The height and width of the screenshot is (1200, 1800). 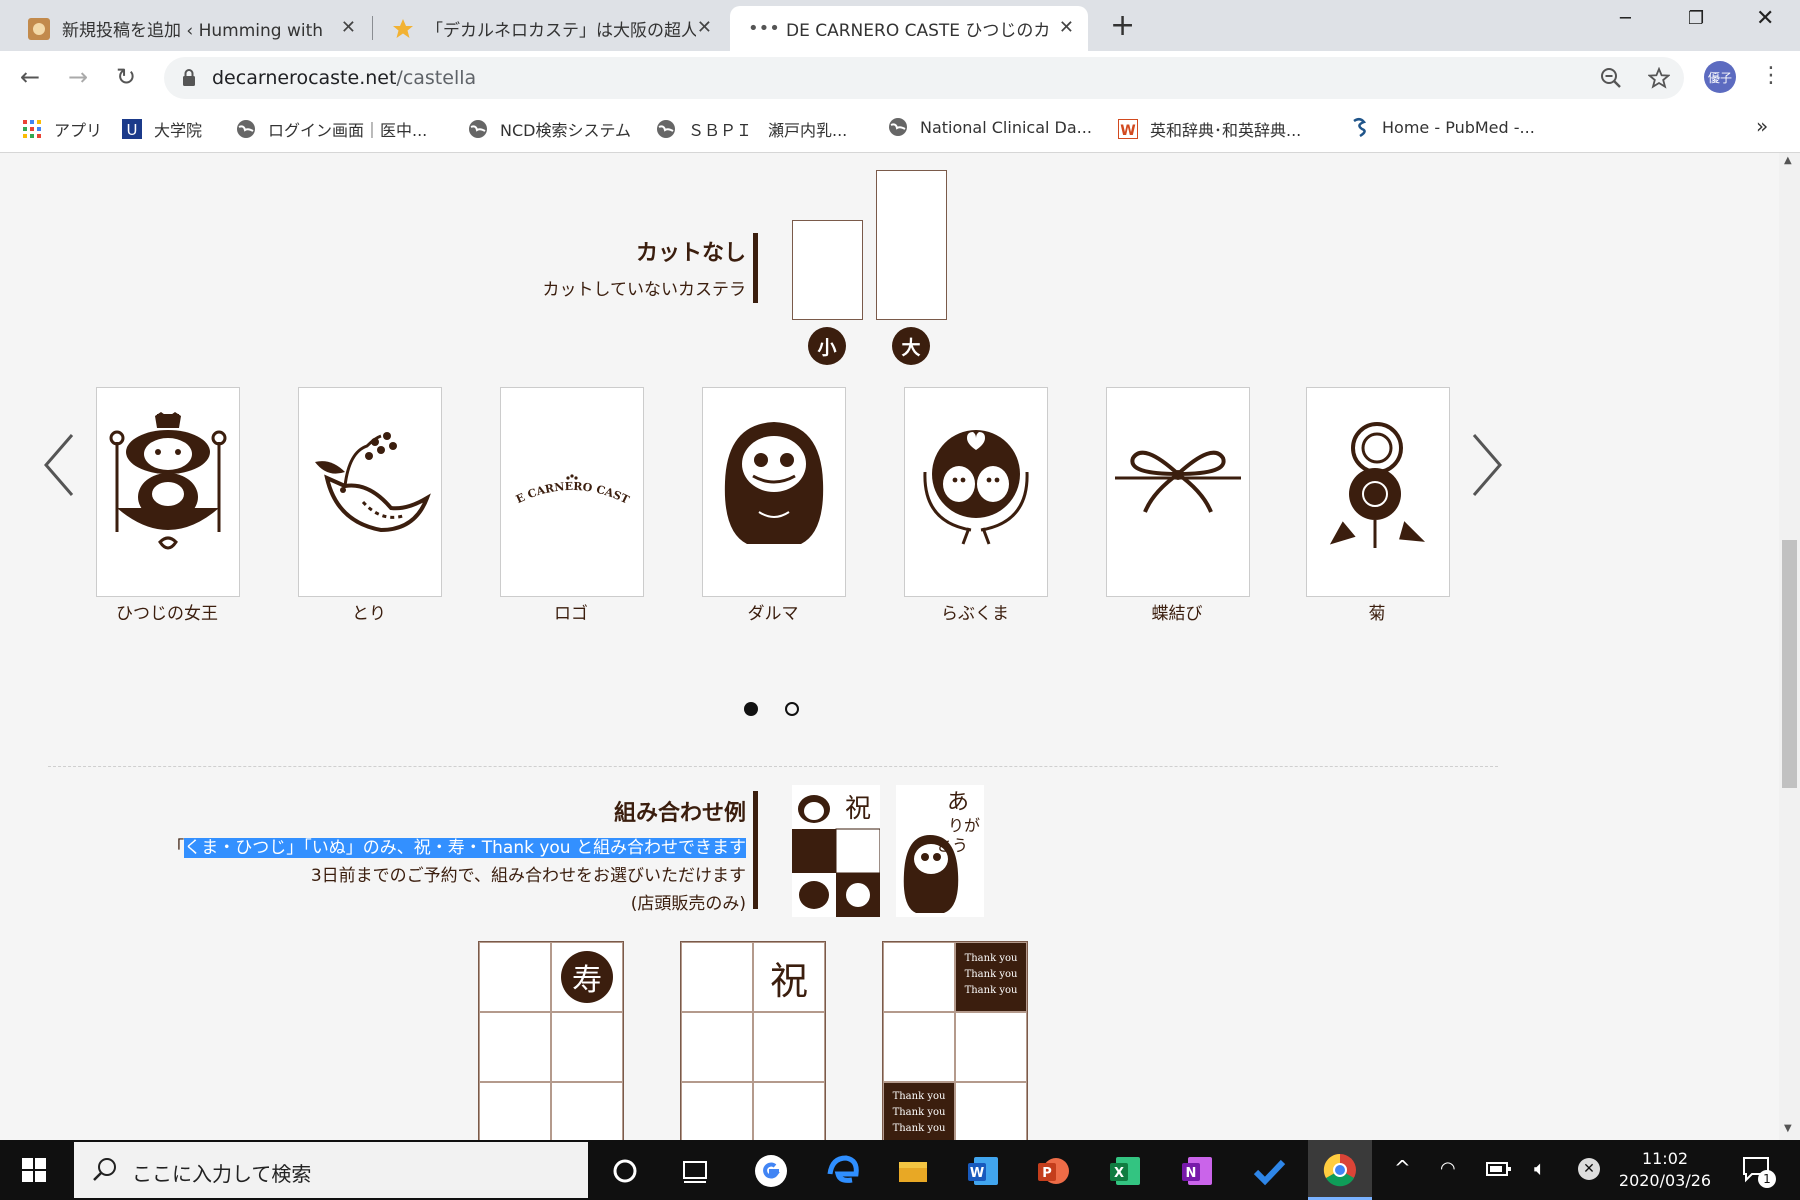 I want to click on daruma-arigatou-icon: あ りが とう, so click(x=941, y=851).